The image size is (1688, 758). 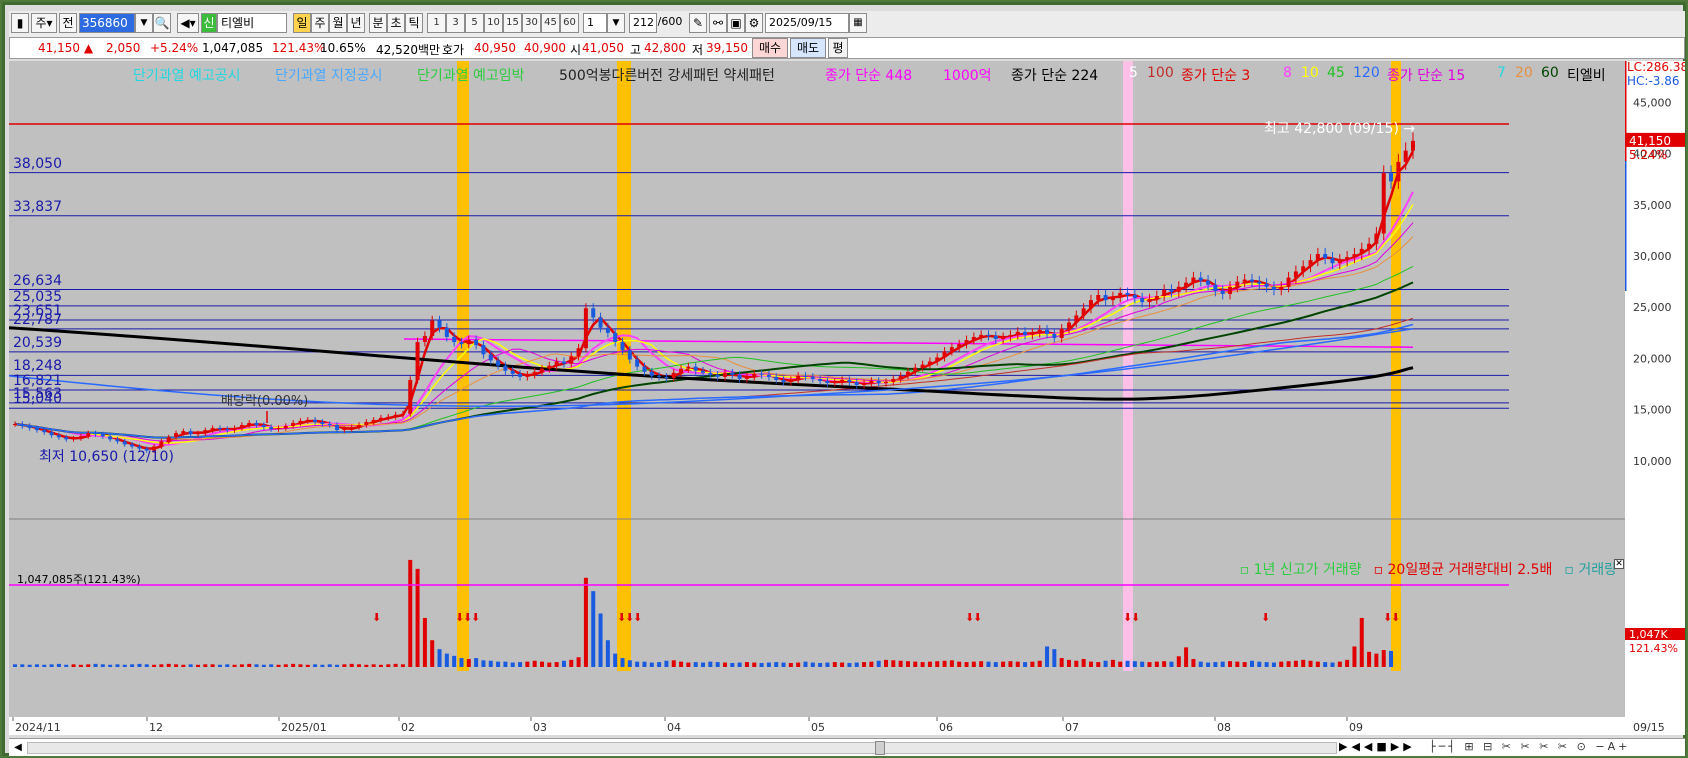 What do you see at coordinates (838, 48) in the screenshot?
I see `average-button: 평` at bounding box center [838, 48].